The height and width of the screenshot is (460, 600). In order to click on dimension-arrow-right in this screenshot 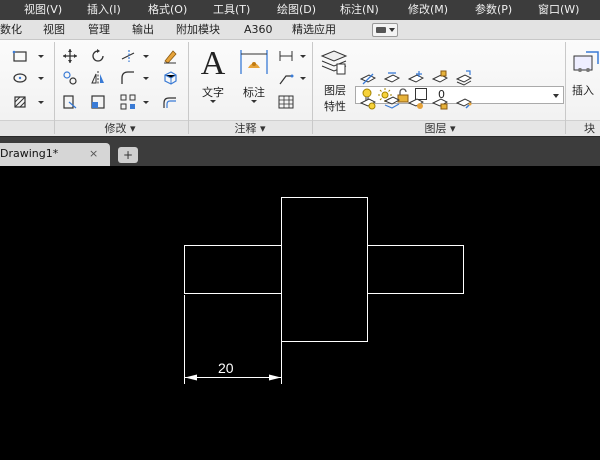, I will do `click(275, 377)`.